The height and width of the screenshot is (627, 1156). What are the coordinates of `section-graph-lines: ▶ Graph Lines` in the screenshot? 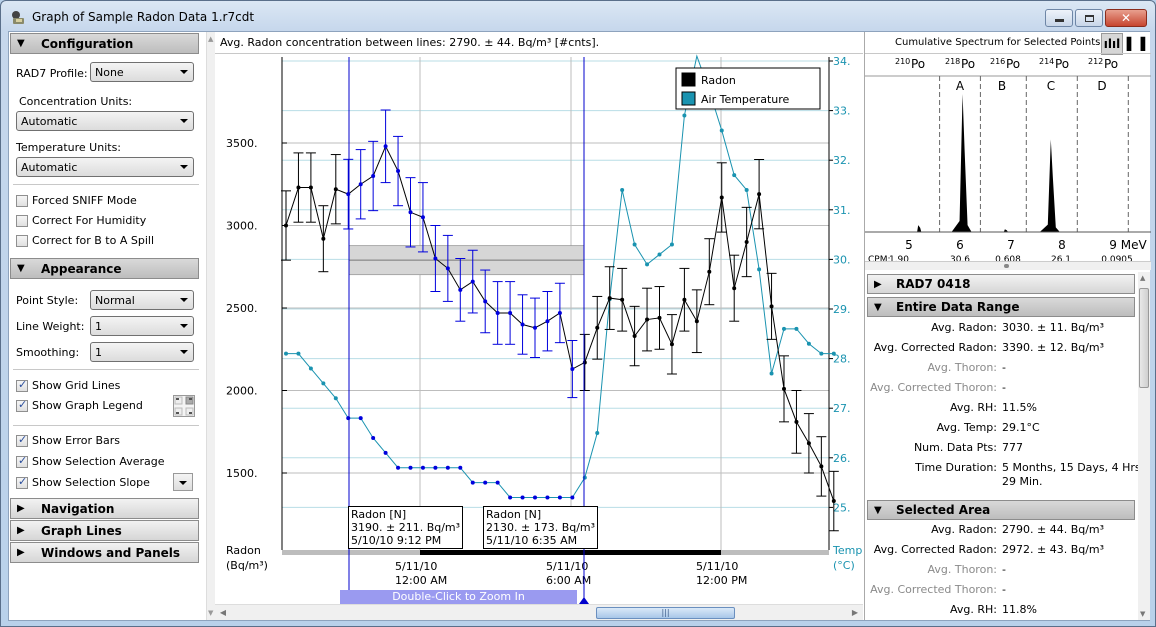 It's located at (104, 530).